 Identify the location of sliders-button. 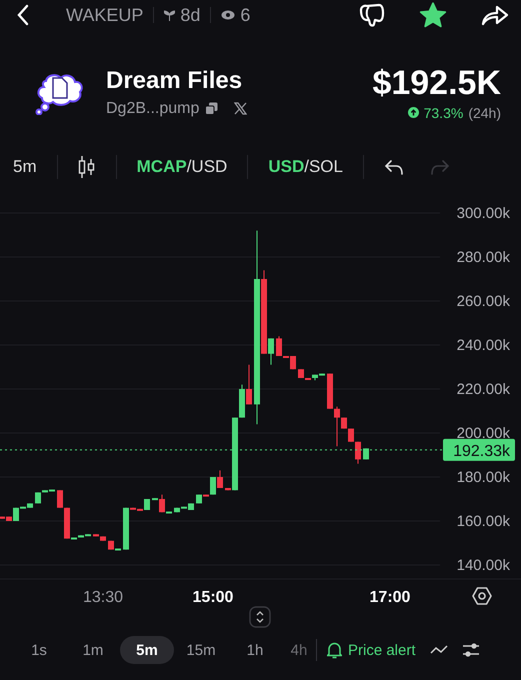
(471, 650).